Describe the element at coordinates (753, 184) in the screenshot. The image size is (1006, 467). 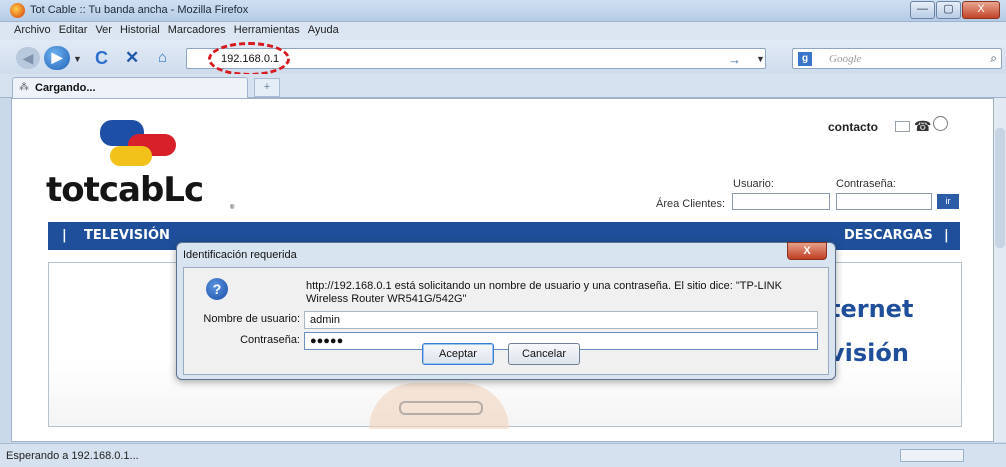
I see `usuario-label: Usuario:` at that location.